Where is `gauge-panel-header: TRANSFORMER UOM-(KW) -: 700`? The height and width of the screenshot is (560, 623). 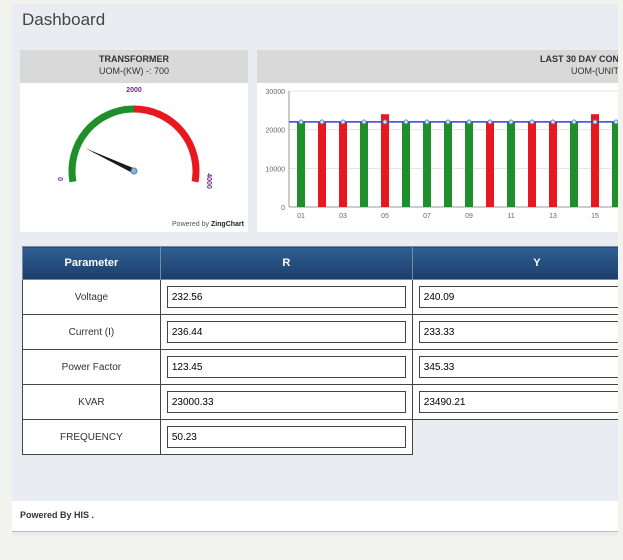 gauge-panel-header: TRANSFORMER UOM-(KW) -: 700 is located at coordinates (134, 66).